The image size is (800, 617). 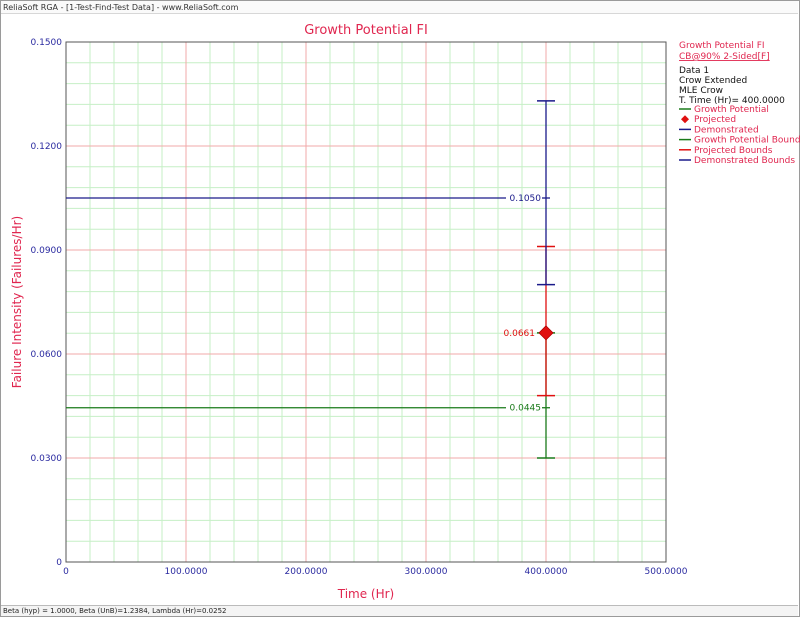 I want to click on legend-item-label: Demonstrated, so click(x=726, y=130).